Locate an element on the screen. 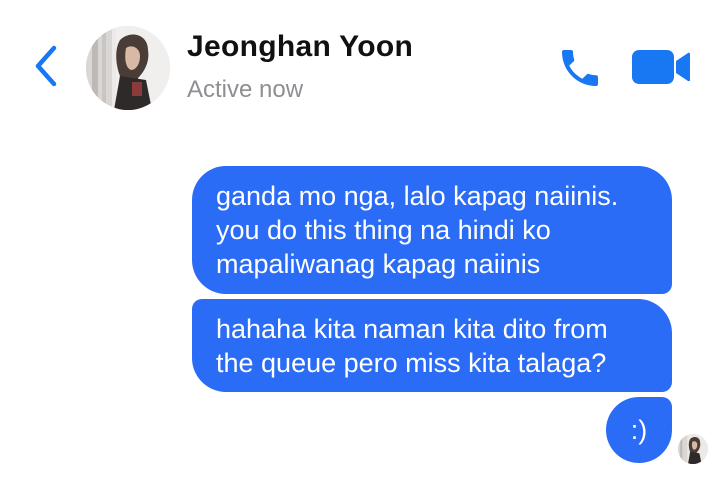 This screenshot has height=480, width=719. contact-avatar is located at coordinates (128, 68).